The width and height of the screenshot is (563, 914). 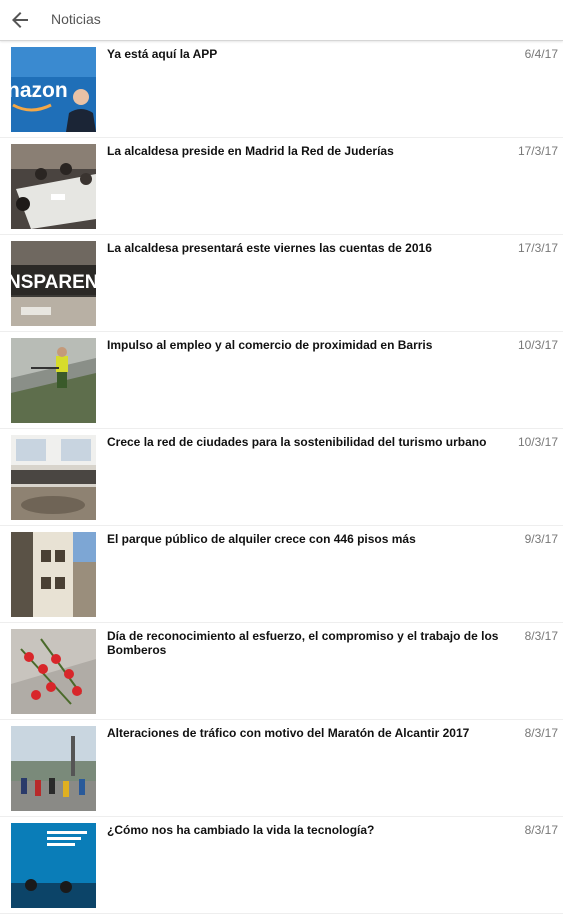 What do you see at coordinates (53, 477) in the screenshot?
I see `conference-room-photo` at bounding box center [53, 477].